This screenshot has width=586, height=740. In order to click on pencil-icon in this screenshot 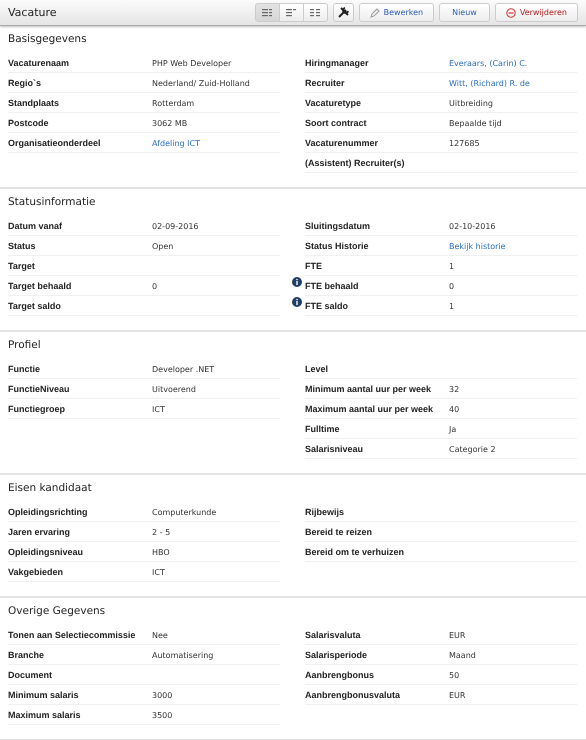, I will do `click(375, 13)`.